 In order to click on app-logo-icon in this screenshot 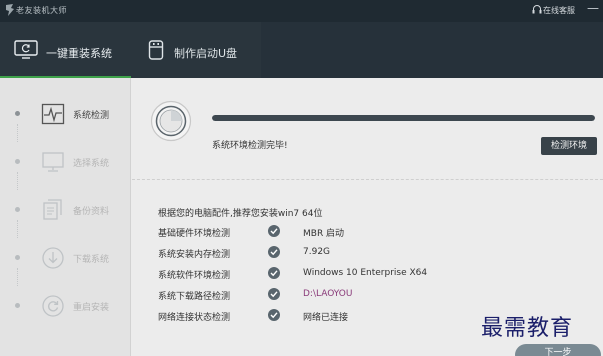, I will do `click(10, 10)`.